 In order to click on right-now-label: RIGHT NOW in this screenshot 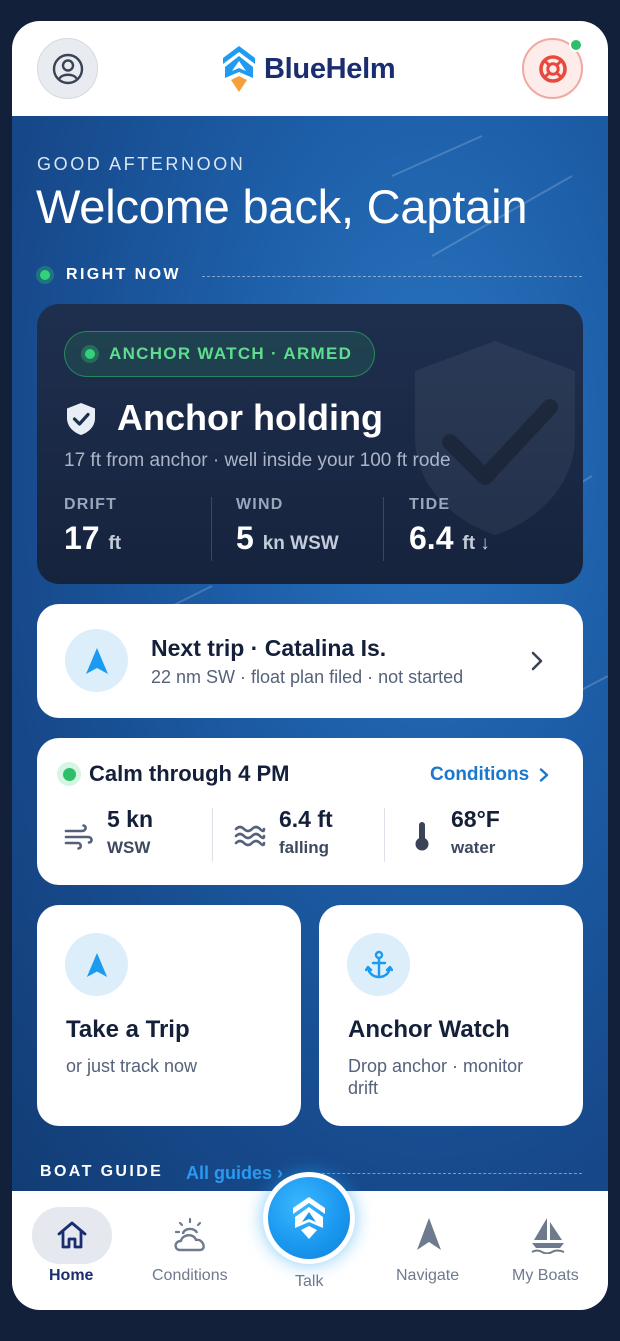, I will do `click(123, 274)`.